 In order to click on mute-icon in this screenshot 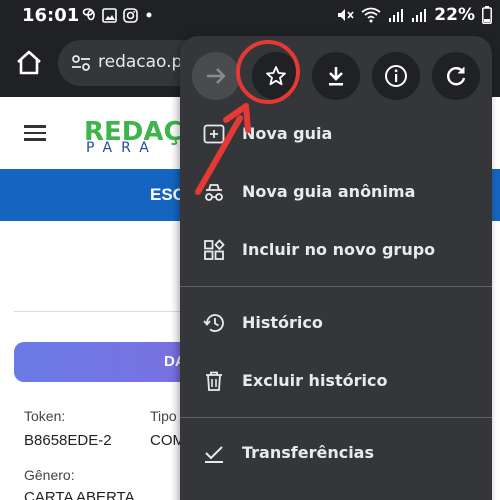, I will do `click(346, 15)`.